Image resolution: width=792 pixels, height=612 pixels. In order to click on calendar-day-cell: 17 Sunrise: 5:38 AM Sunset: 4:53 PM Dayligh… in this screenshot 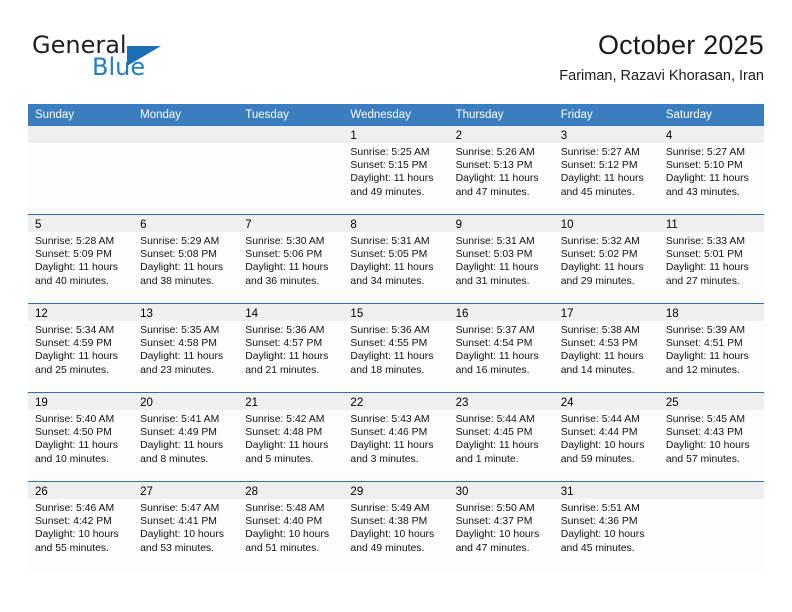, I will do `click(606, 348)`.